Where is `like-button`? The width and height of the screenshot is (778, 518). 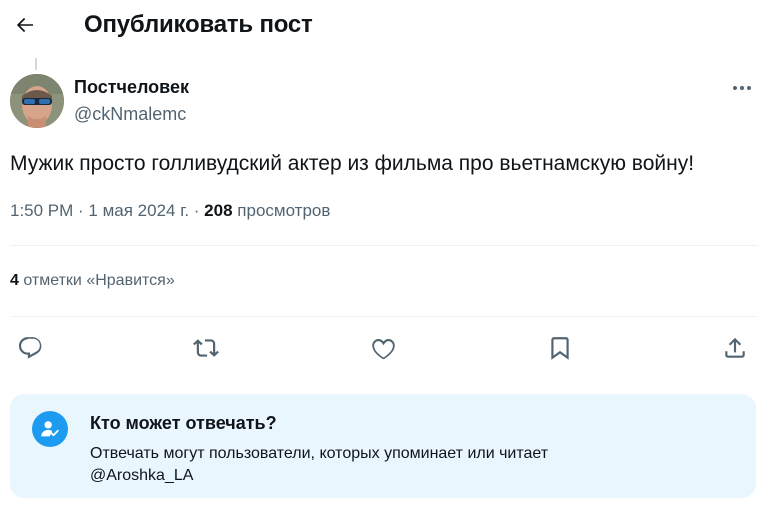
like-button is located at coordinates (383, 348).